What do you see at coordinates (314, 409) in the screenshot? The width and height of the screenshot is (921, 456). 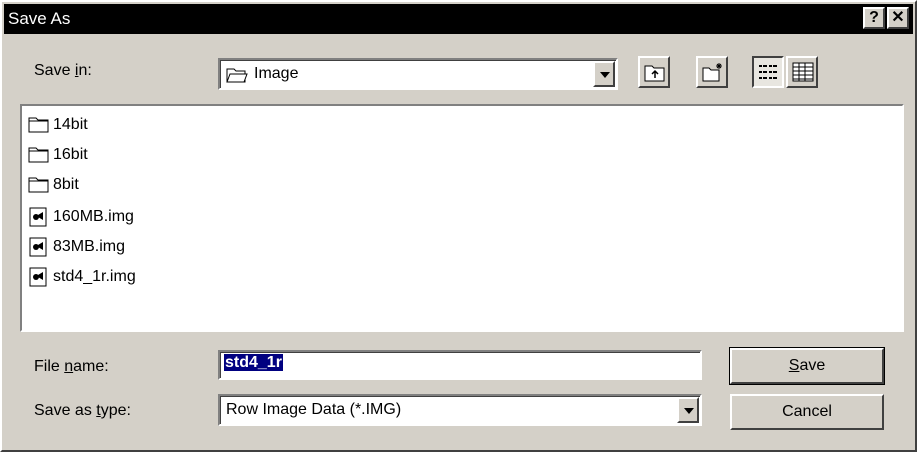 I see `save-as-type-value: Row Image Data (*.IMG)` at bounding box center [314, 409].